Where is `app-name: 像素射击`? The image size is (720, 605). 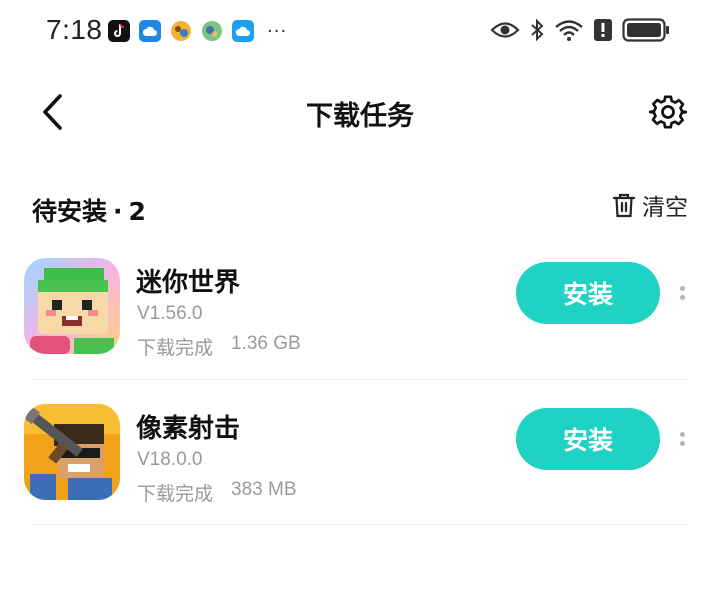 app-name: 像素射击 is located at coordinates (188, 429).